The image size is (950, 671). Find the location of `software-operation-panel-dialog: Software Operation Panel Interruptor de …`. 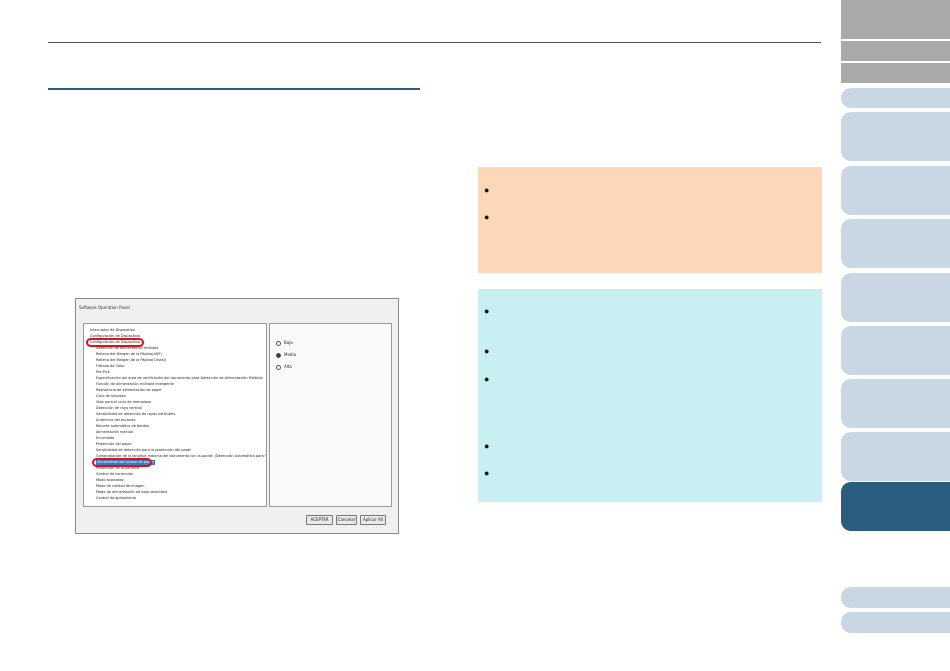

software-operation-panel-dialog: Software Operation Panel Interruptor de … is located at coordinates (237, 416).